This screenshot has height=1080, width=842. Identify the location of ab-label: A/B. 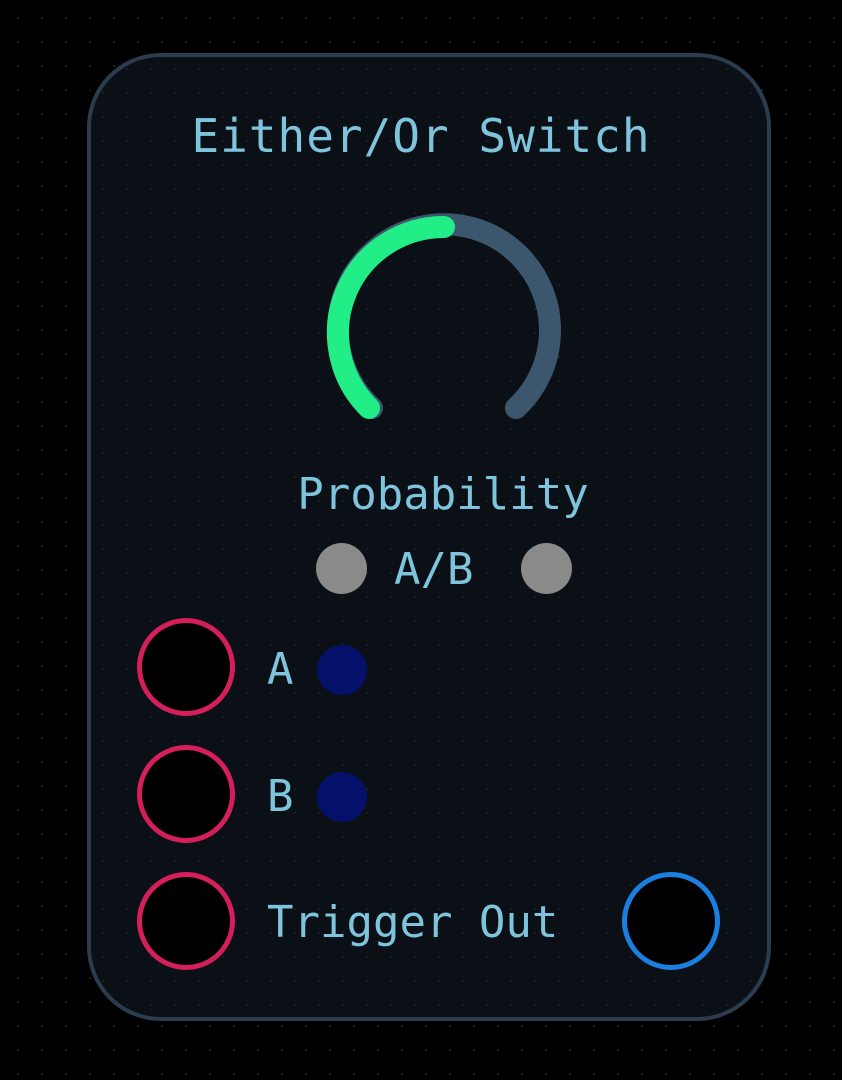
(434, 569).